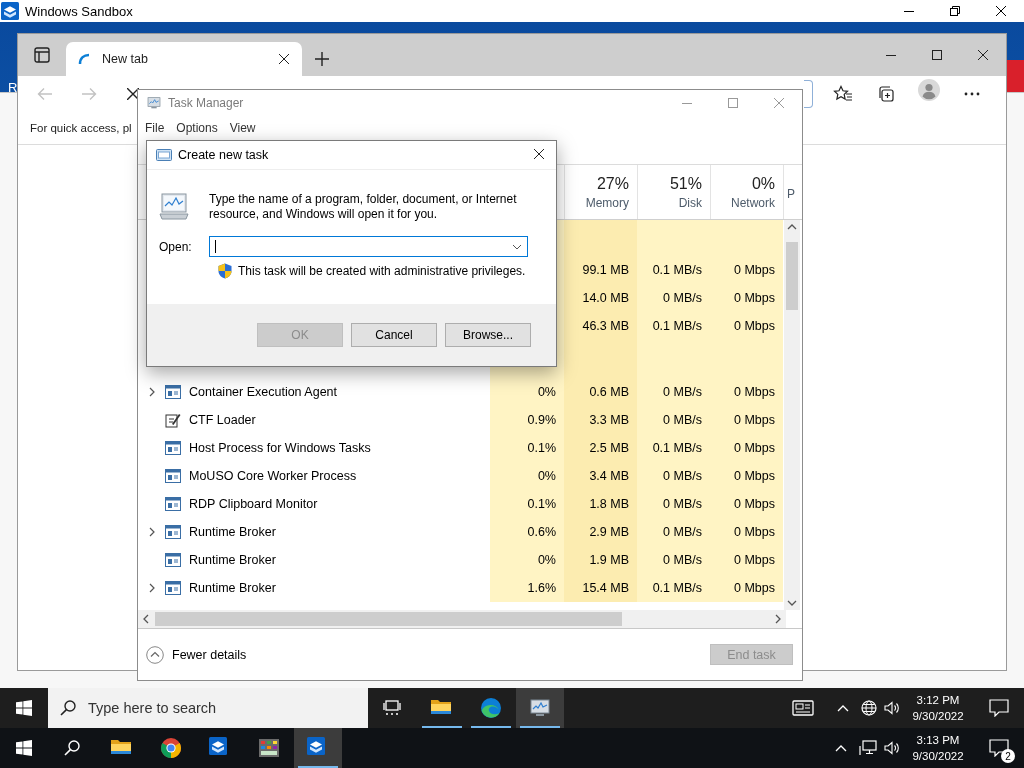 The image size is (1024, 768). Describe the element at coordinates (868, 748) in the screenshot. I see `network-icon` at that location.